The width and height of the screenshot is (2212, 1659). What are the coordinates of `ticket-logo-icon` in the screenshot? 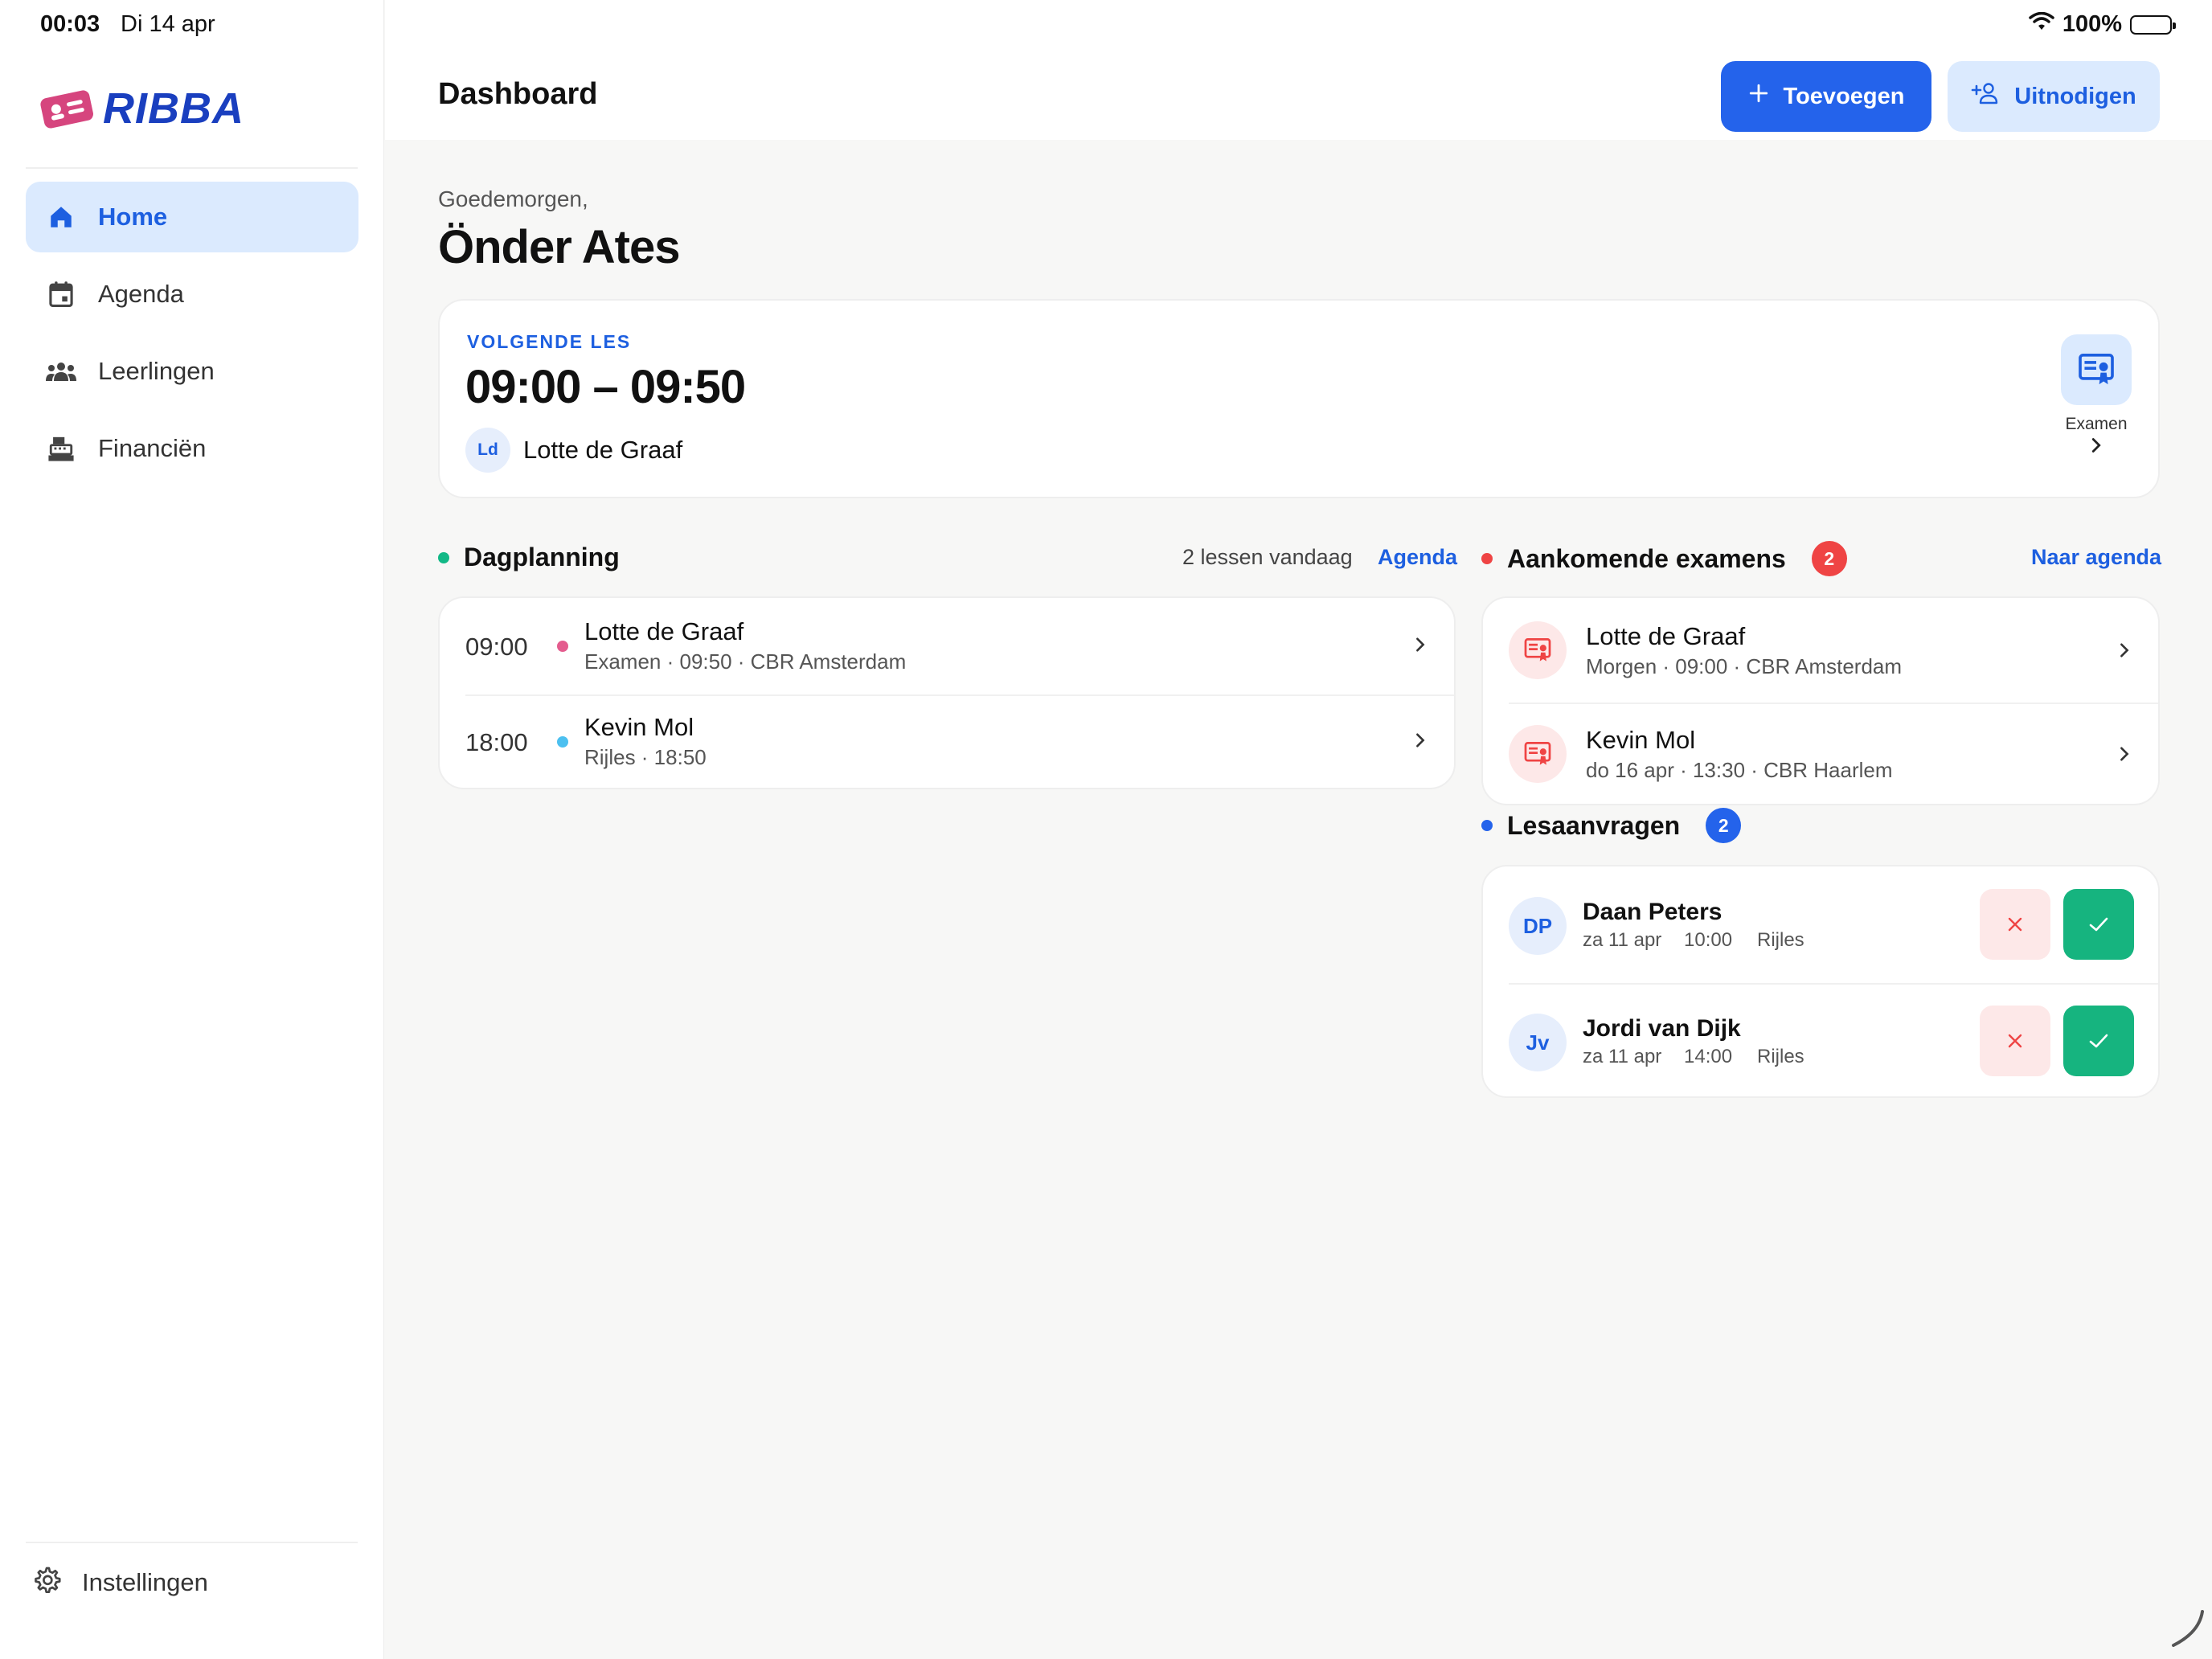 It's located at (67, 108).